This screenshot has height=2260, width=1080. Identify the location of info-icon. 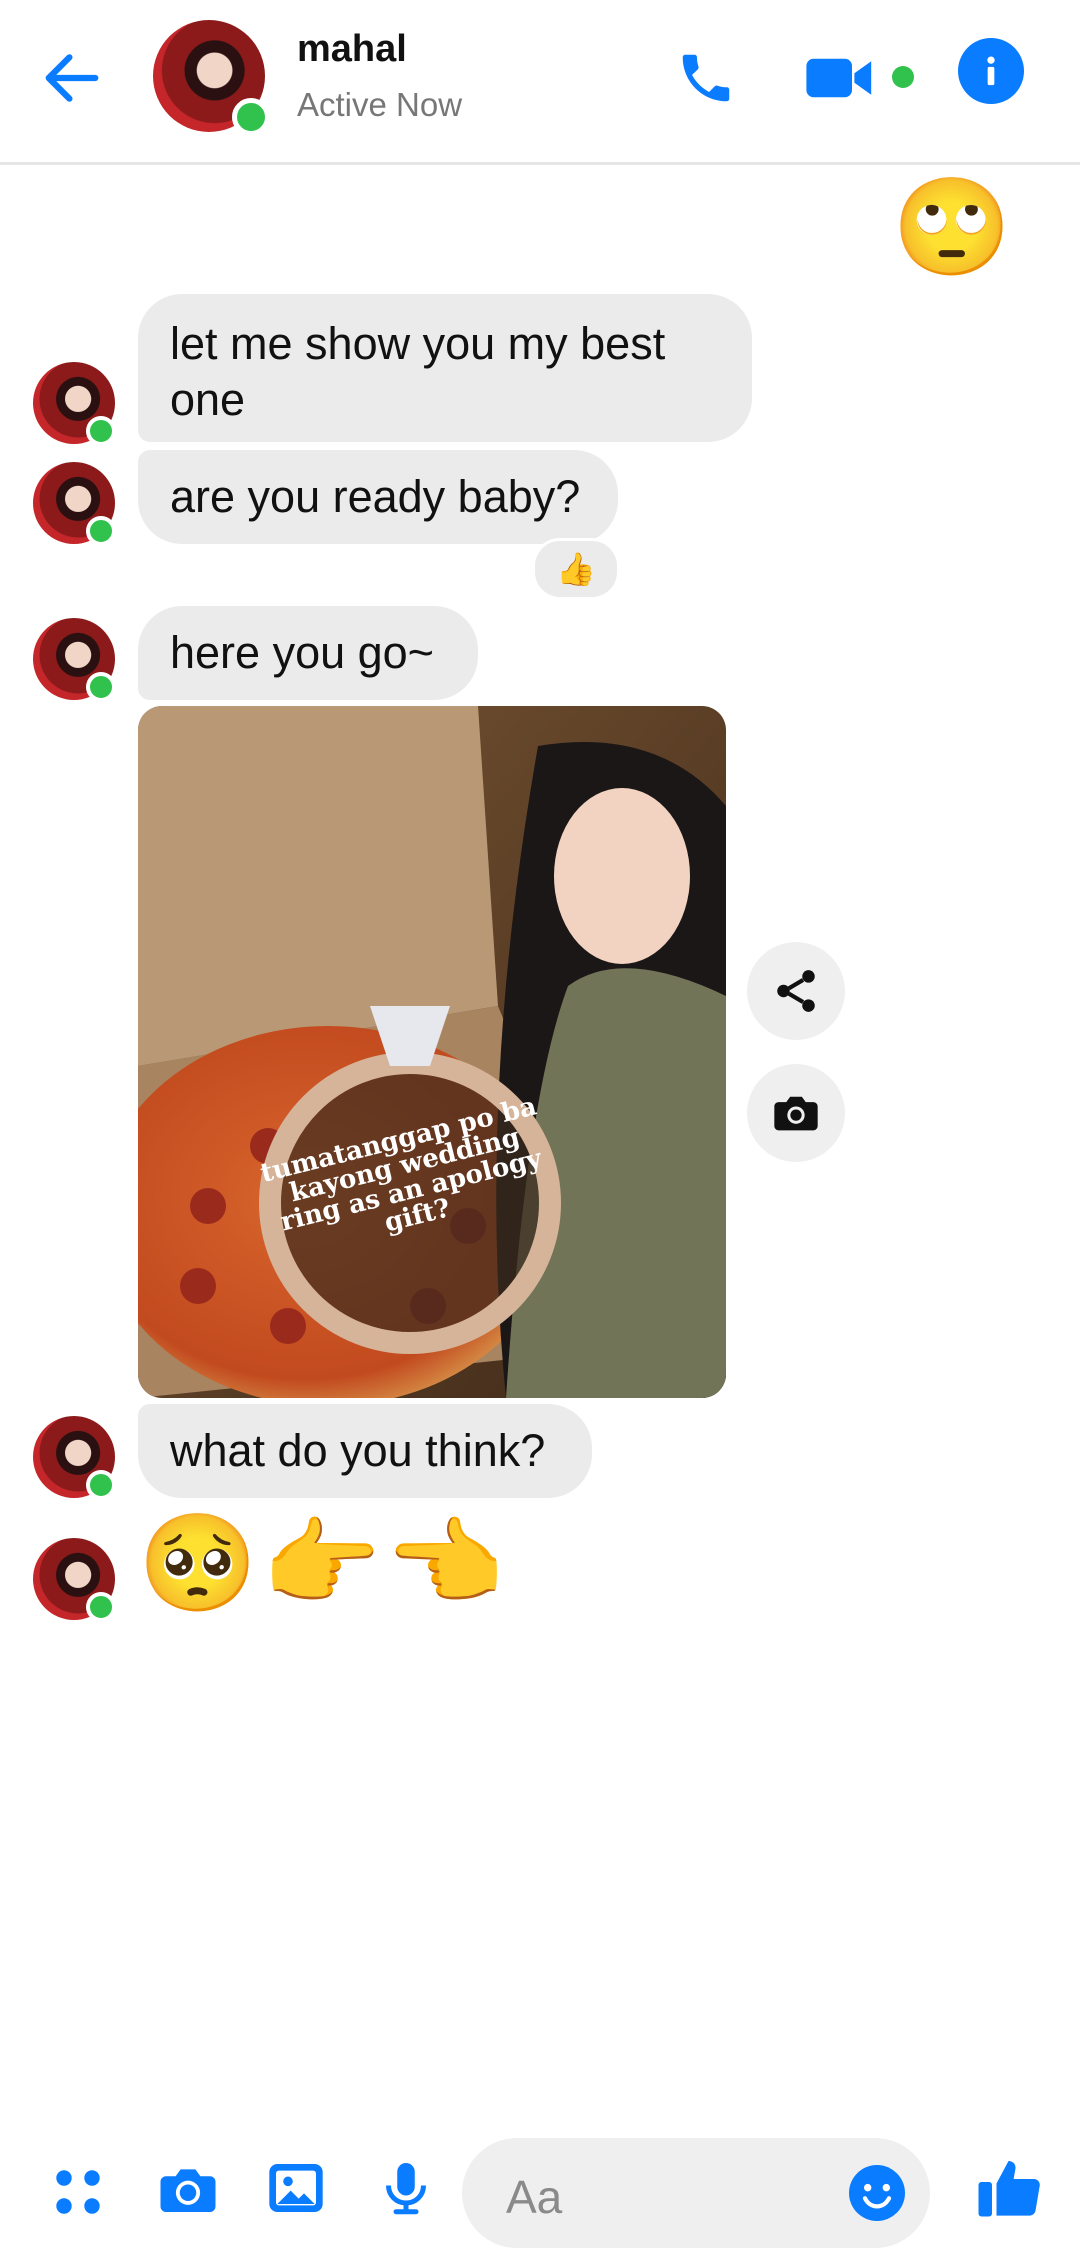
(991, 71).